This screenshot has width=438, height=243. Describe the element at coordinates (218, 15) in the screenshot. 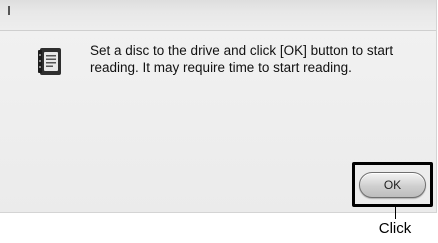

I see `dialog-titlebar` at that location.